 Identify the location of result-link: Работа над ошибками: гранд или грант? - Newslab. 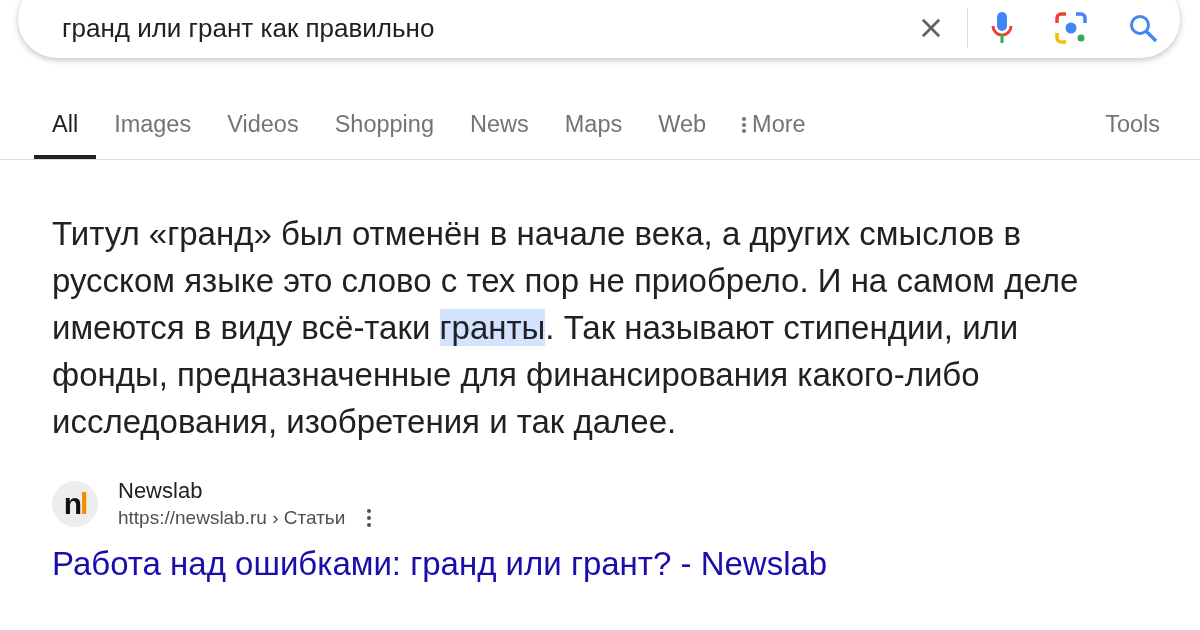
(440, 564).